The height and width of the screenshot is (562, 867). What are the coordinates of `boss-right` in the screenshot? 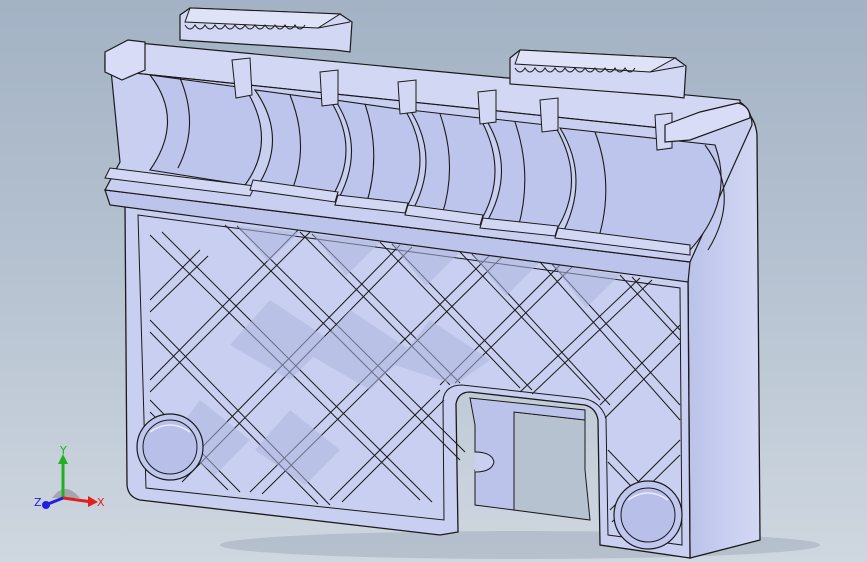 It's located at (648, 515).